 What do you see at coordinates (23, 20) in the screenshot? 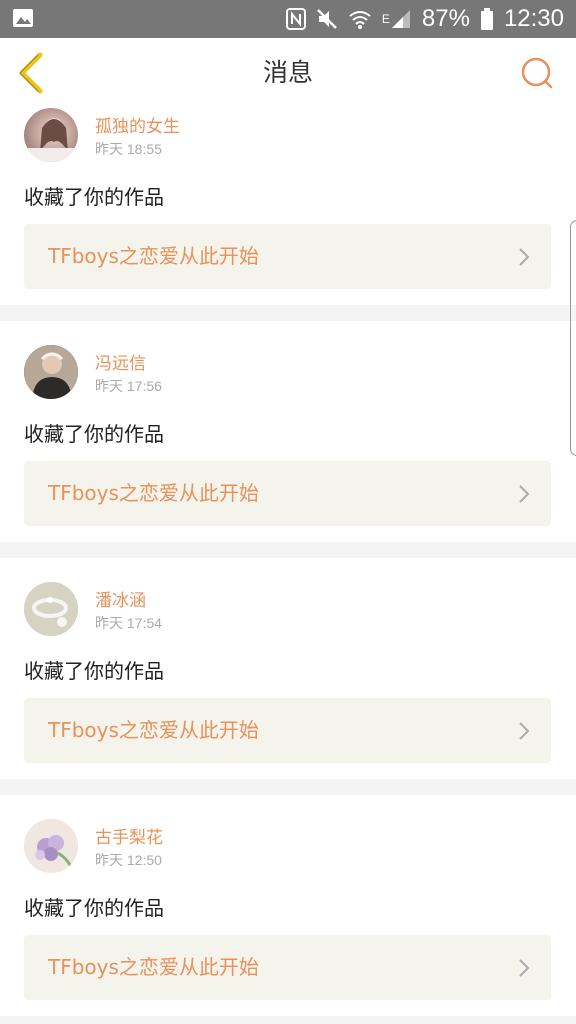
I see `gallery-icon` at bounding box center [23, 20].